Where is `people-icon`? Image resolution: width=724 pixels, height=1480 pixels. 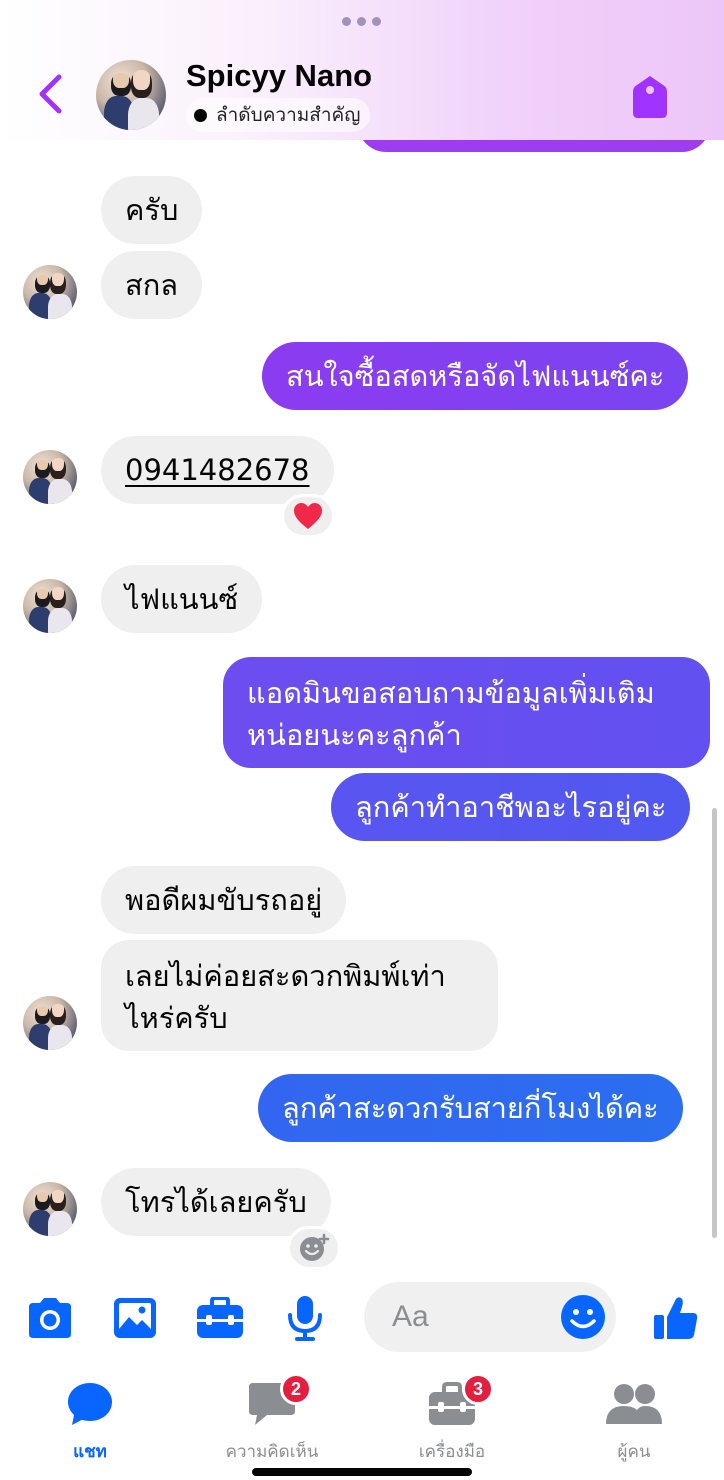
people-icon is located at coordinates (634, 1404).